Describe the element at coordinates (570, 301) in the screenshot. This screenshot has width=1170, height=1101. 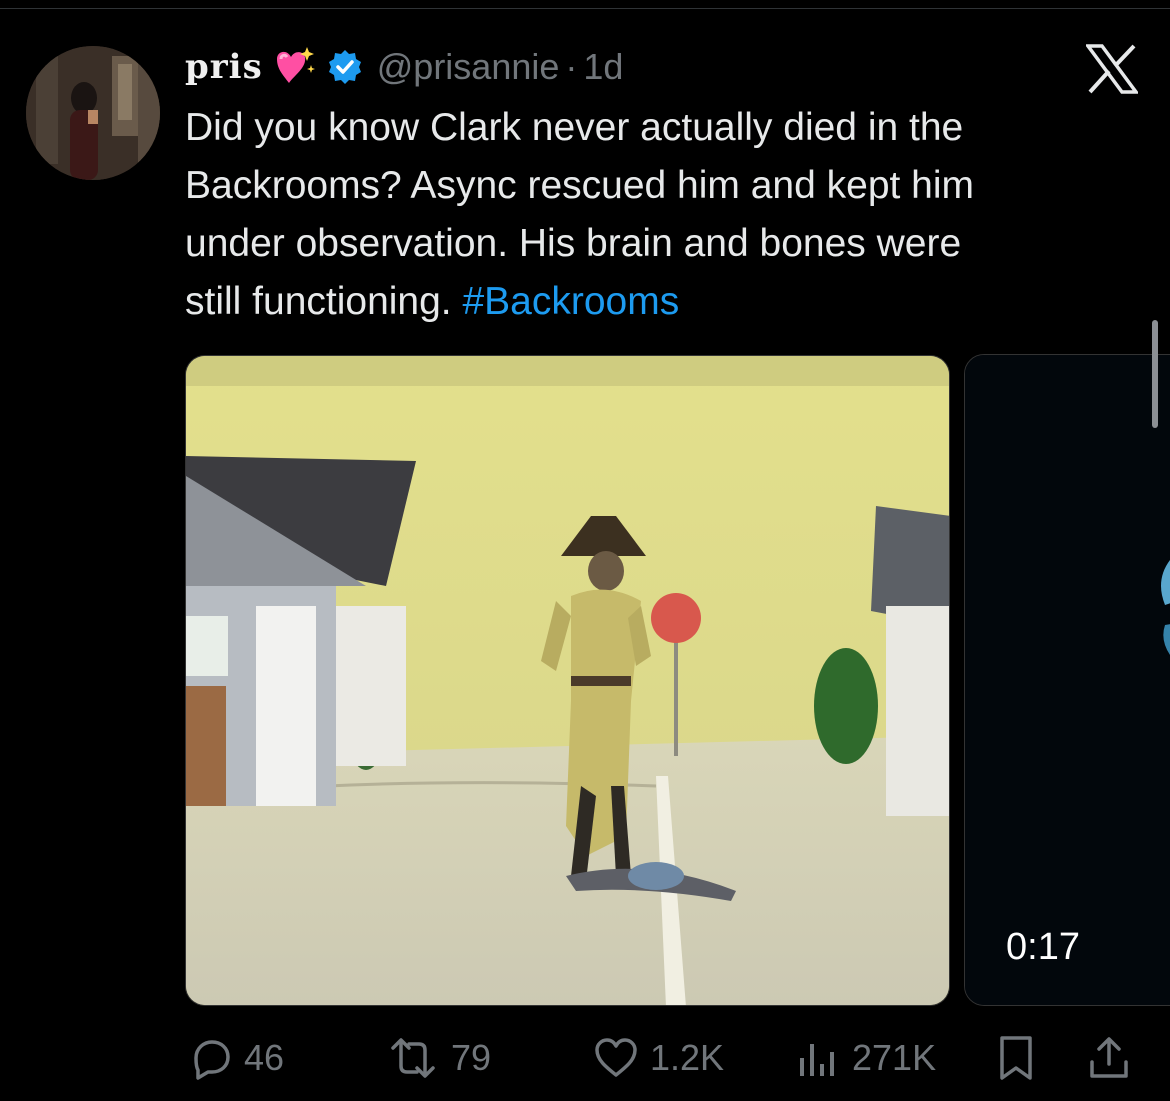
I see `hashtag-link: #Backrooms` at that location.